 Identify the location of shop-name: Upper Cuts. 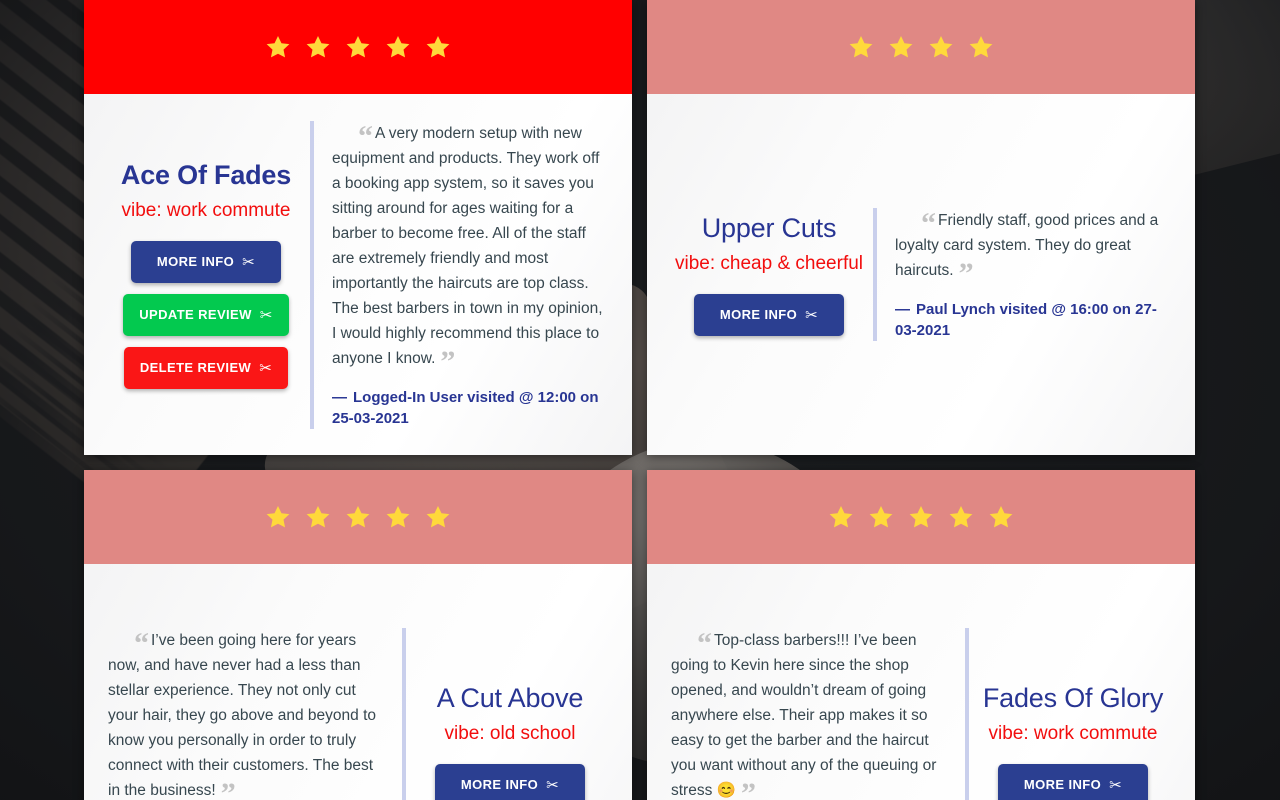
(769, 228).